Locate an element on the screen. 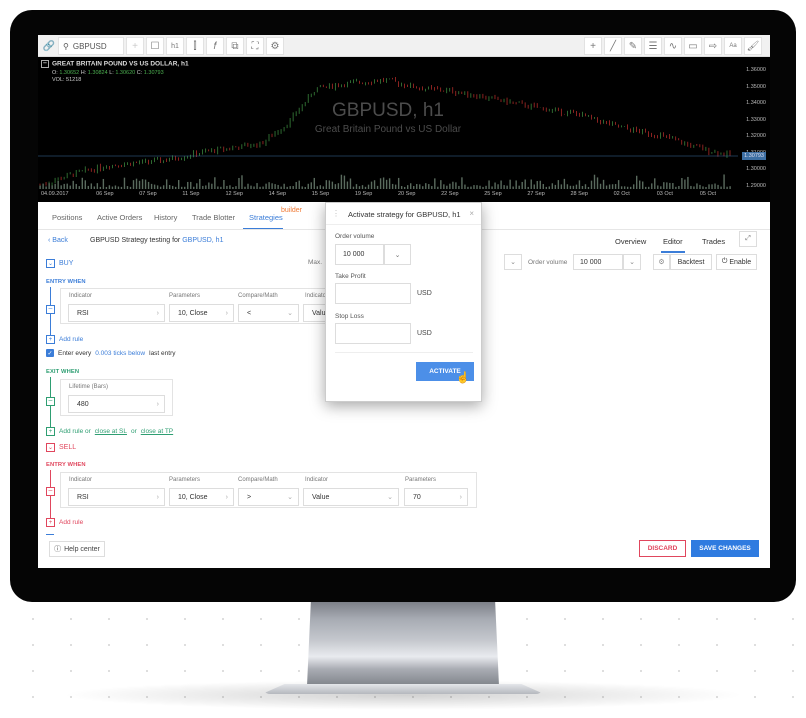 The image size is (806, 718). candles-icon: ⫿ is located at coordinates (195, 46).